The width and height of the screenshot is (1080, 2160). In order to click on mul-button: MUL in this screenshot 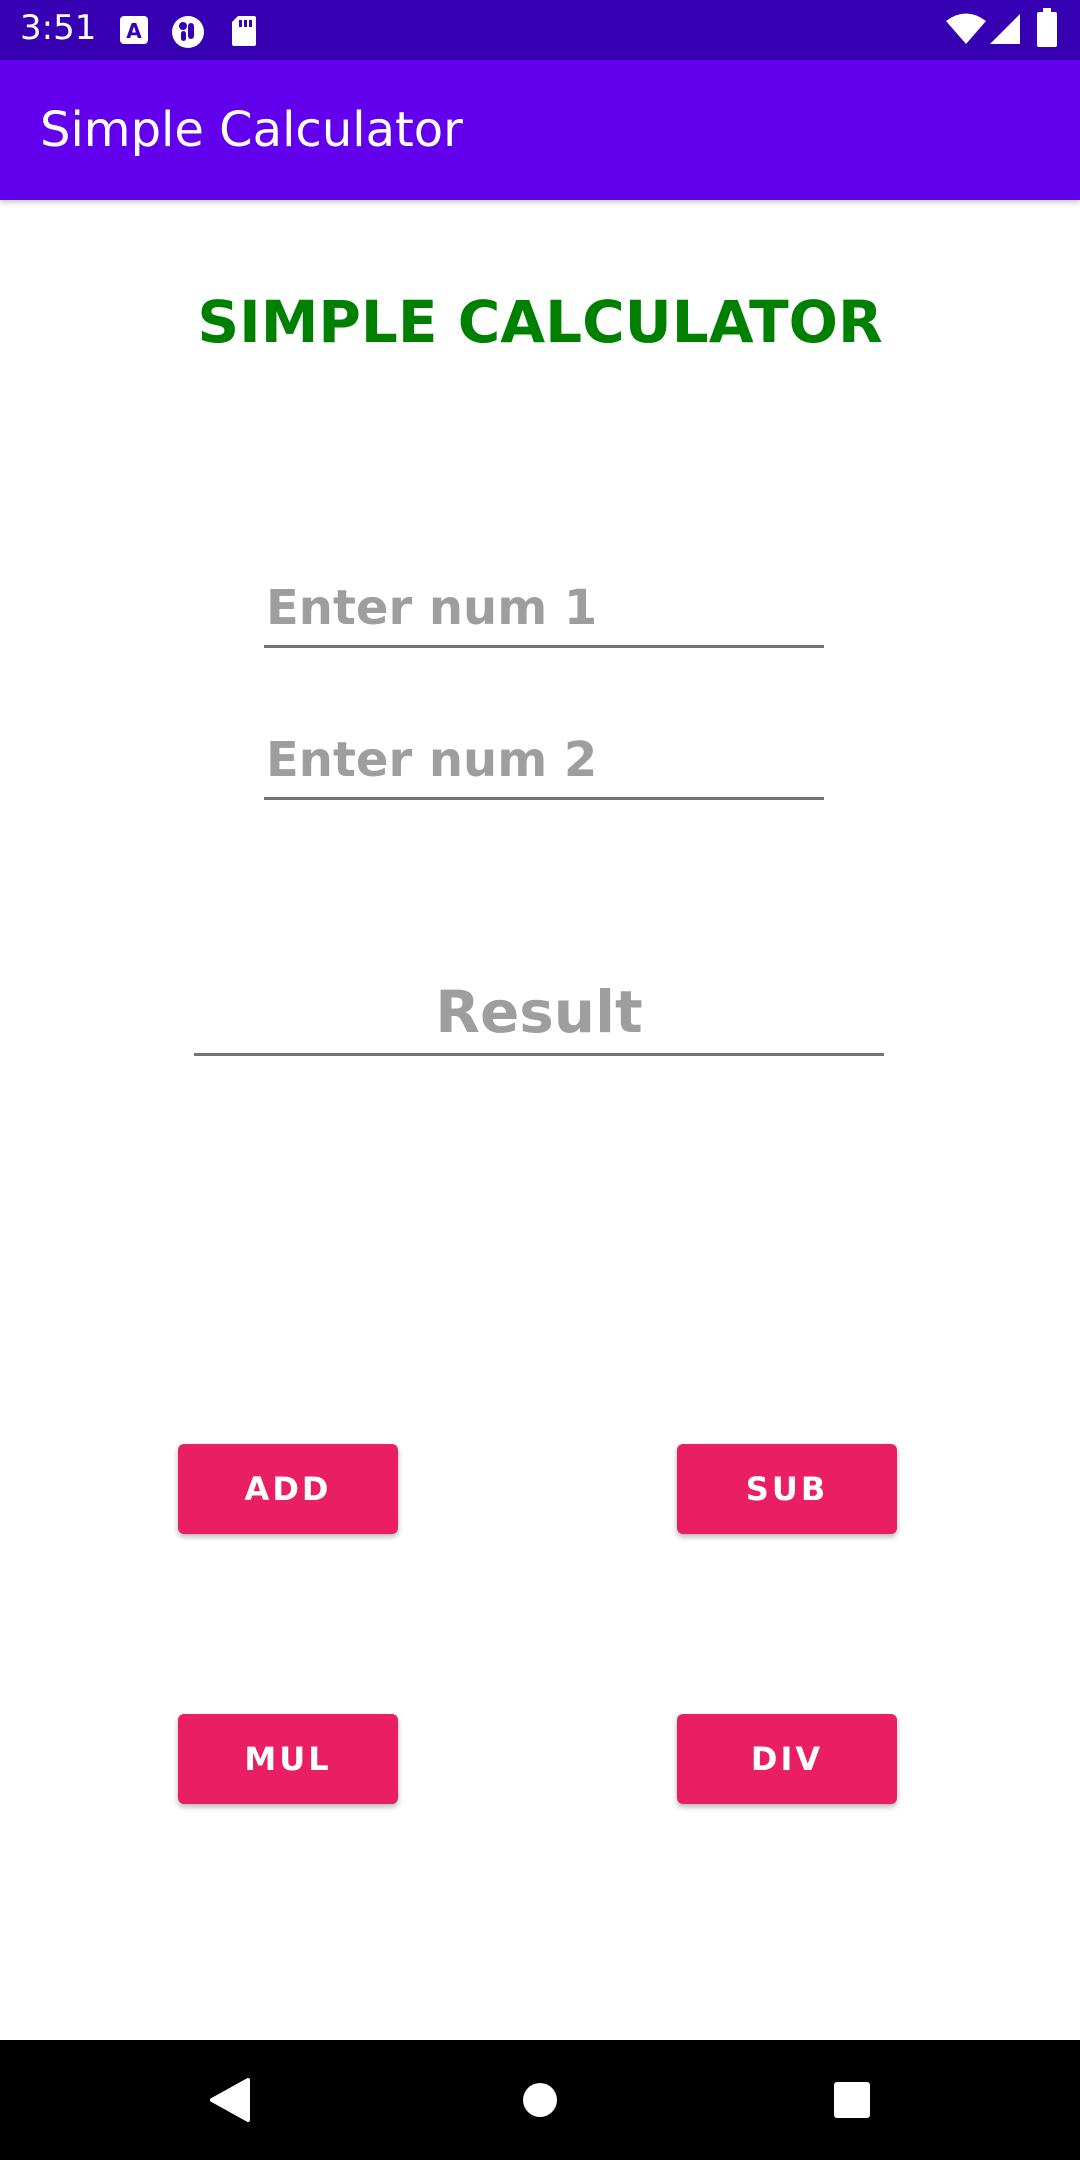, I will do `click(288, 1759)`.